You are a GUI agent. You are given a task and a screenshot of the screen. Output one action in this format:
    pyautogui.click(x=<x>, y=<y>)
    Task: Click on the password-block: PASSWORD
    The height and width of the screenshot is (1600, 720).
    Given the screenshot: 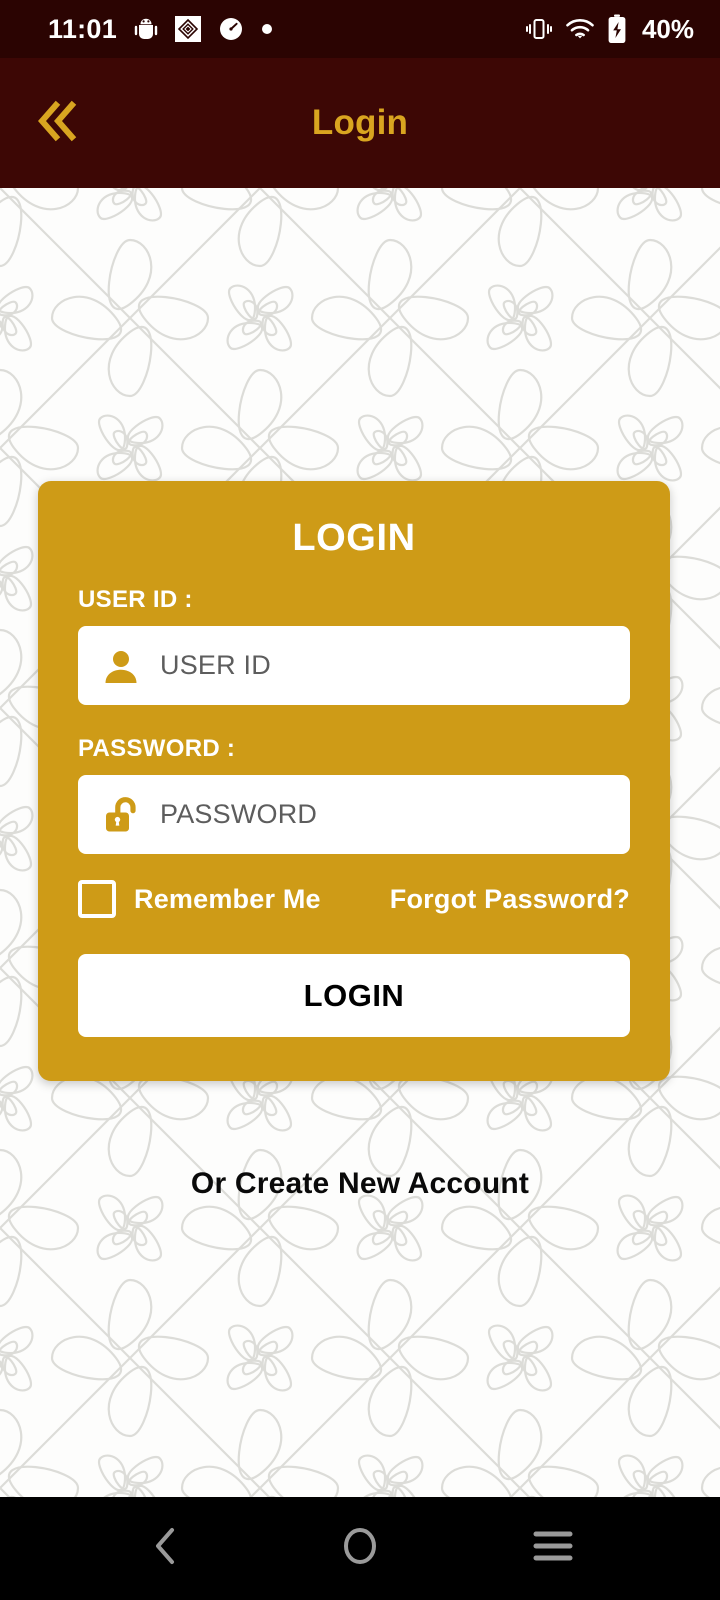 What is the action you would take?
    pyautogui.click(x=354, y=794)
    